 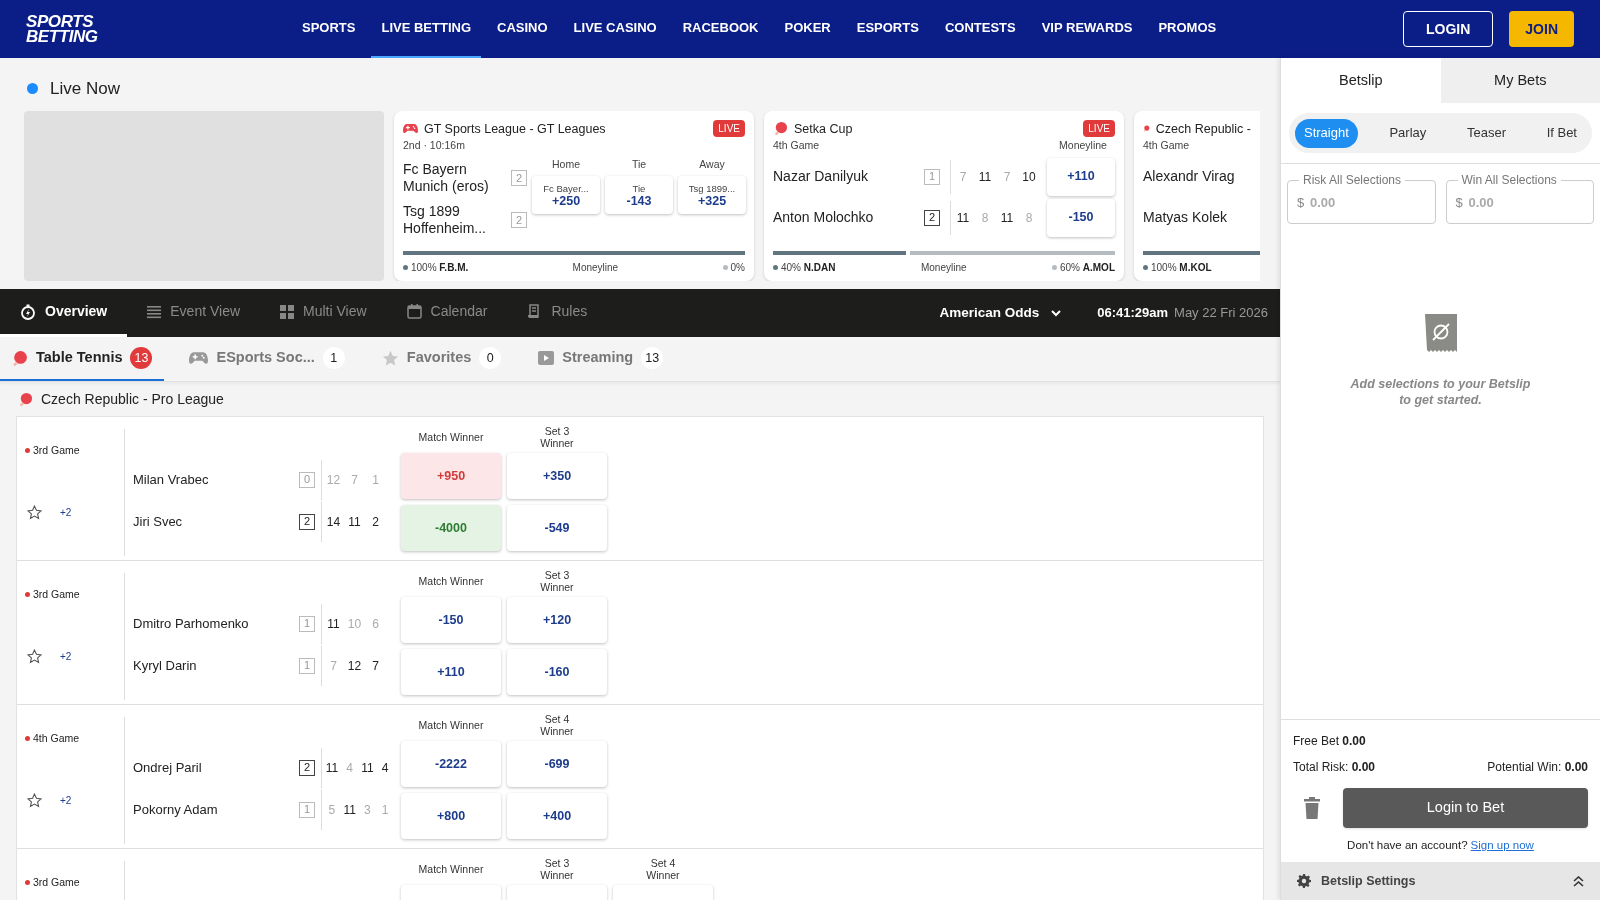 I want to click on view-tab: Overview, so click(x=64, y=313).